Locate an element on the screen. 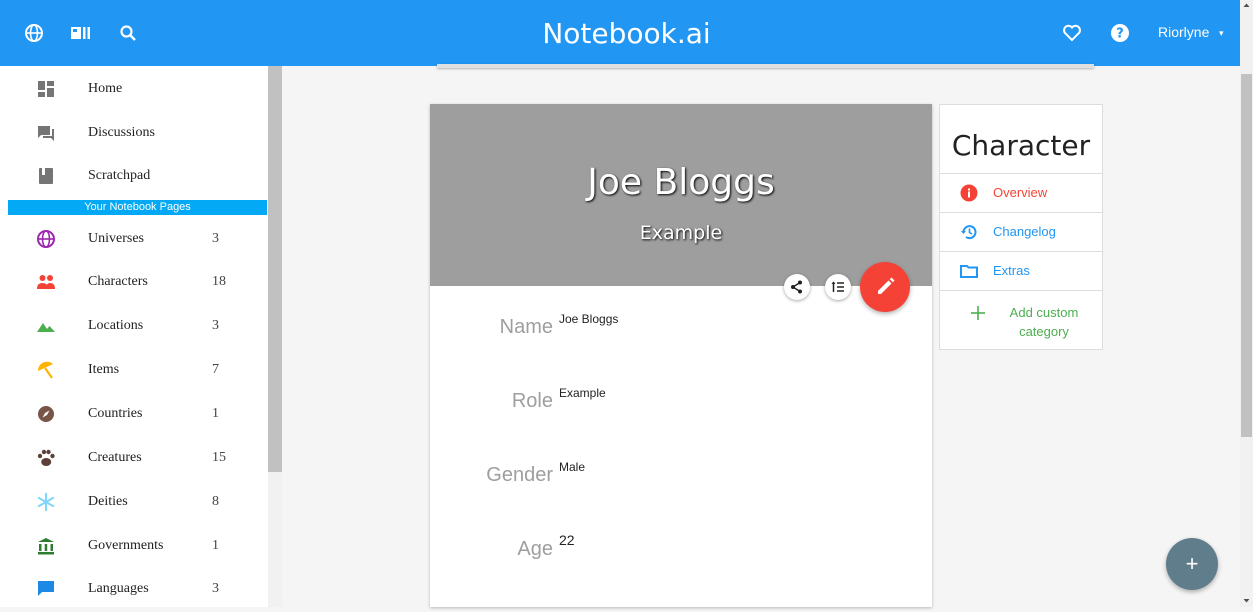  sidebar-item-creatures: Creatures 15 is located at coordinates (134, 457).